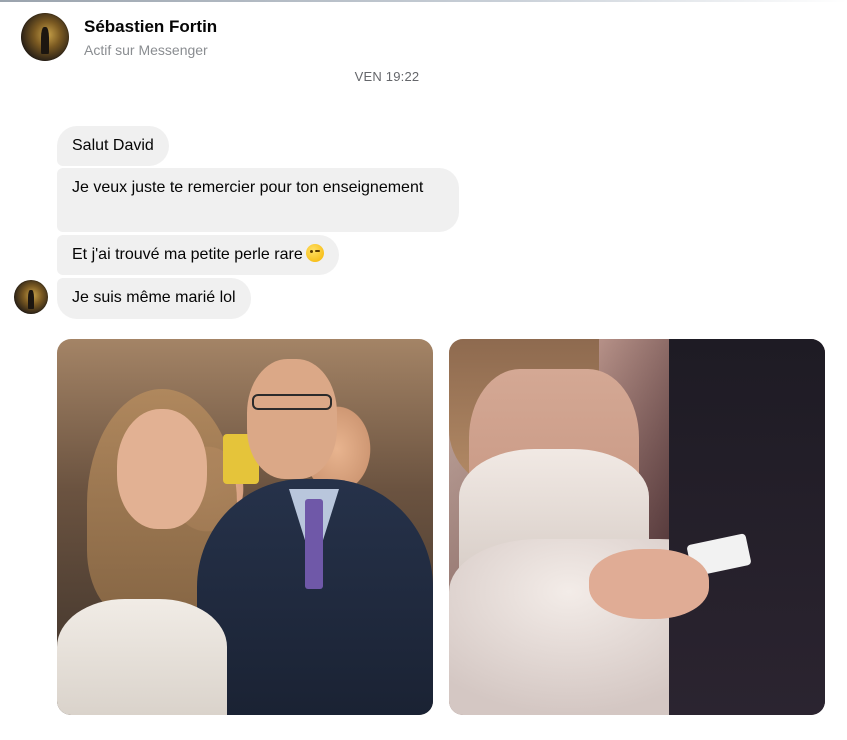  I want to click on window-top-border, so click(423, 1).